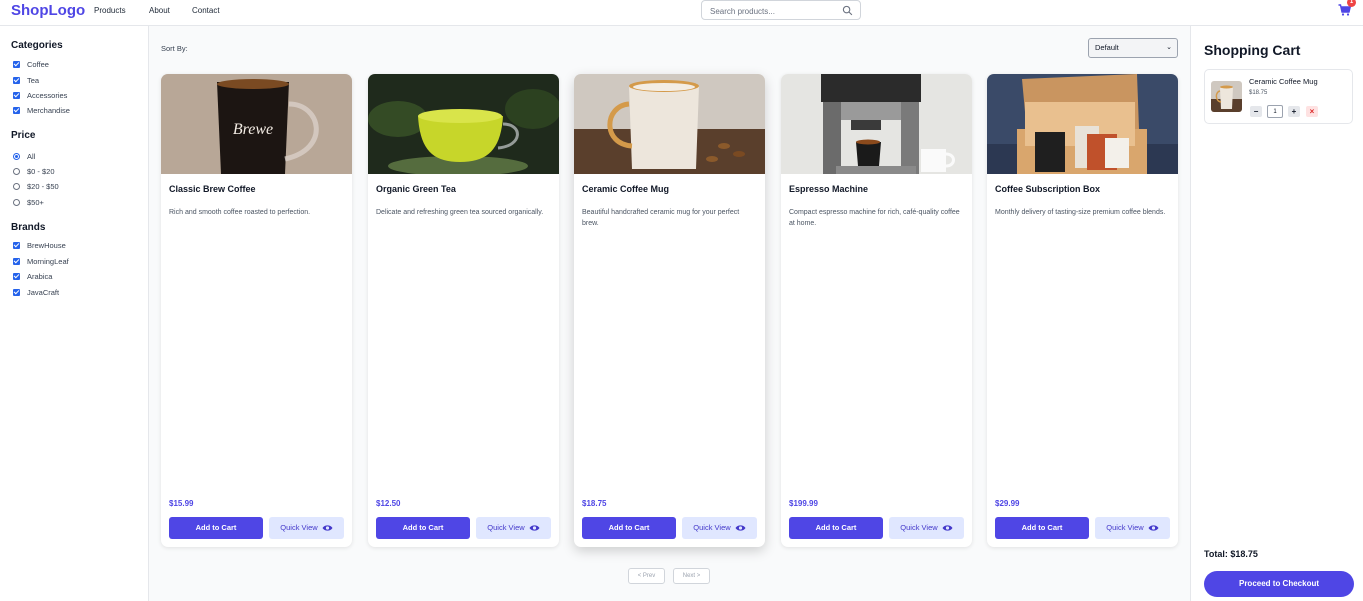  What do you see at coordinates (847, 10) in the screenshot?
I see `search-icon` at bounding box center [847, 10].